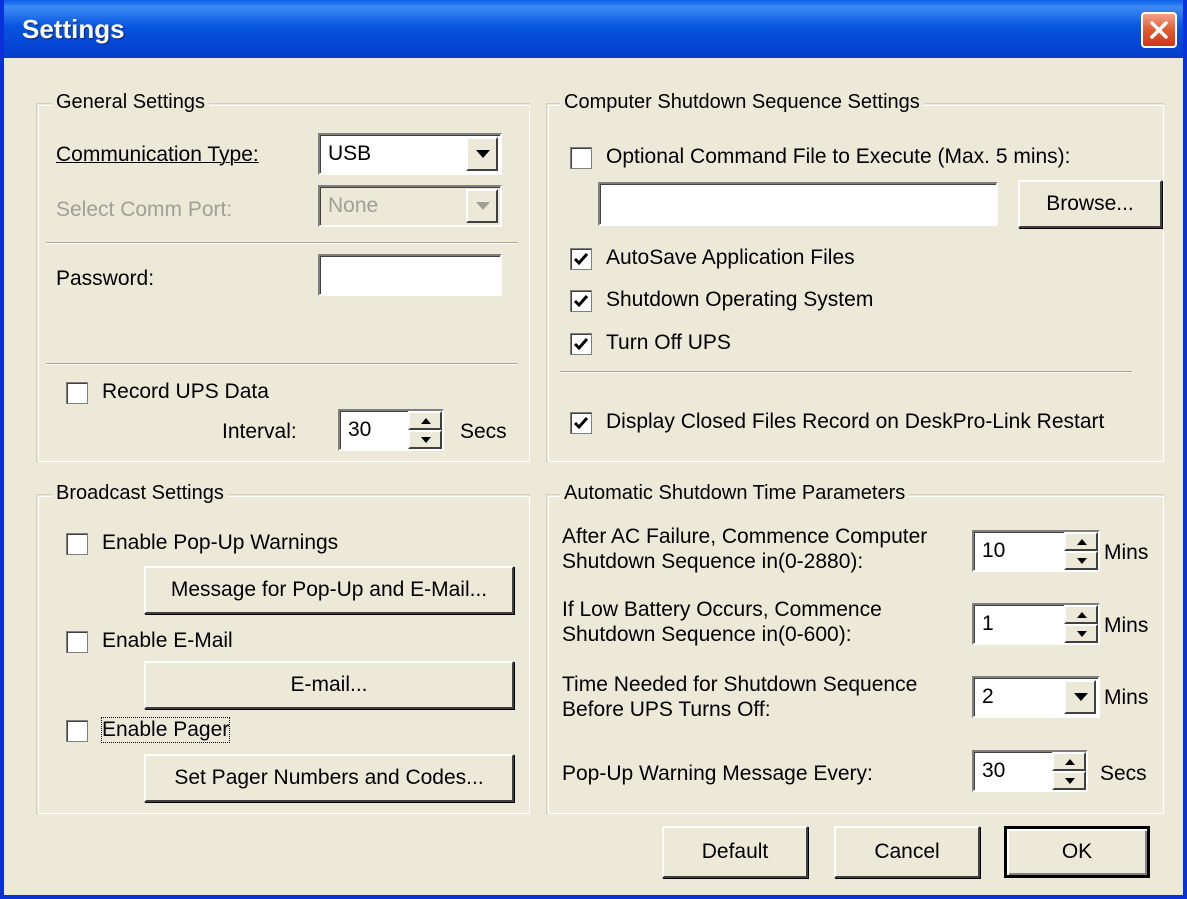  I want to click on enable-email-label: Enable E-Mail, so click(167, 641).